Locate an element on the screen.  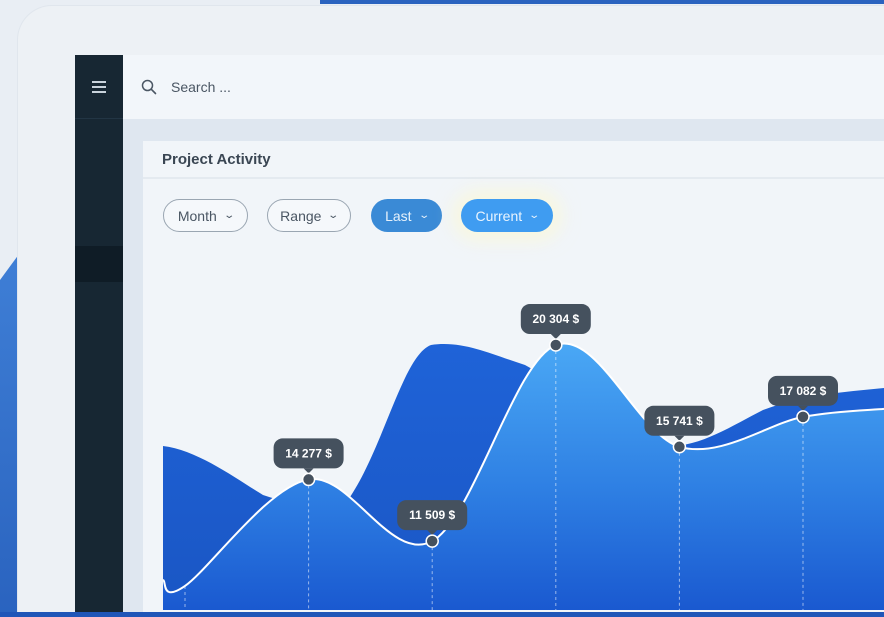
range-filter-button: Range ⌄ is located at coordinates (309, 215).